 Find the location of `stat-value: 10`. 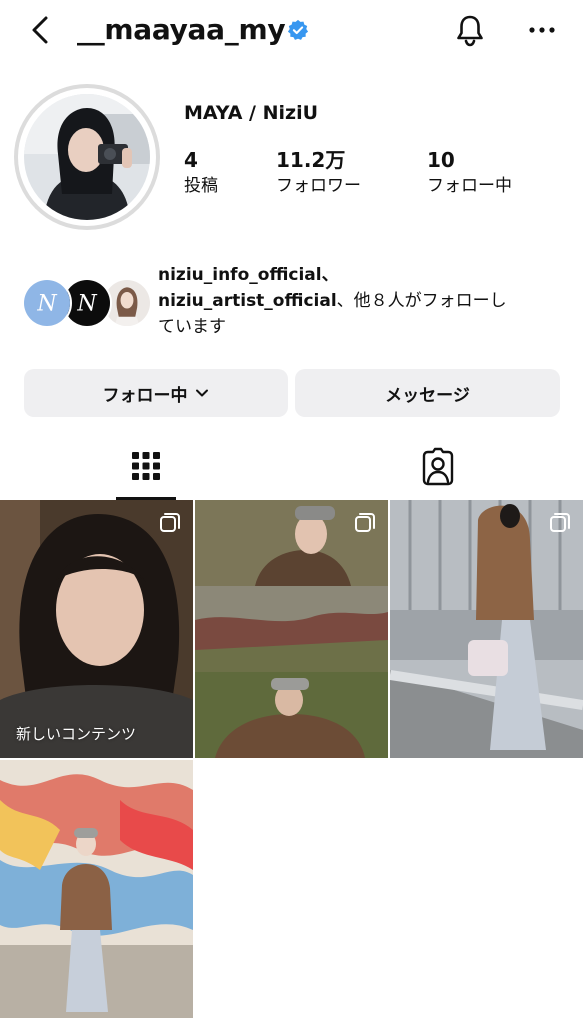

stat-value: 10 is located at coordinates (441, 160).